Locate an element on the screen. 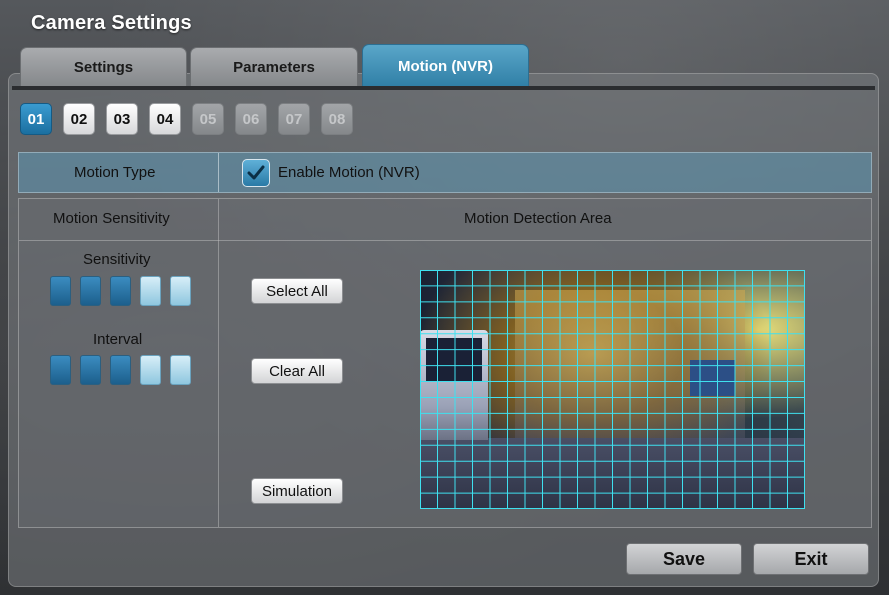 The width and height of the screenshot is (889, 595). channel-button-07: 07 is located at coordinates (294, 119).